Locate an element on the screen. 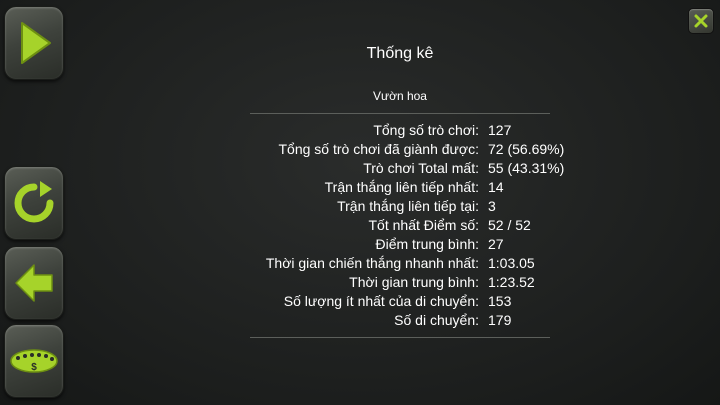 This screenshot has height=405, width=720. stat-row-games-lost: Trò chơi Total mất: 55 (43.31%) is located at coordinates (360, 168).